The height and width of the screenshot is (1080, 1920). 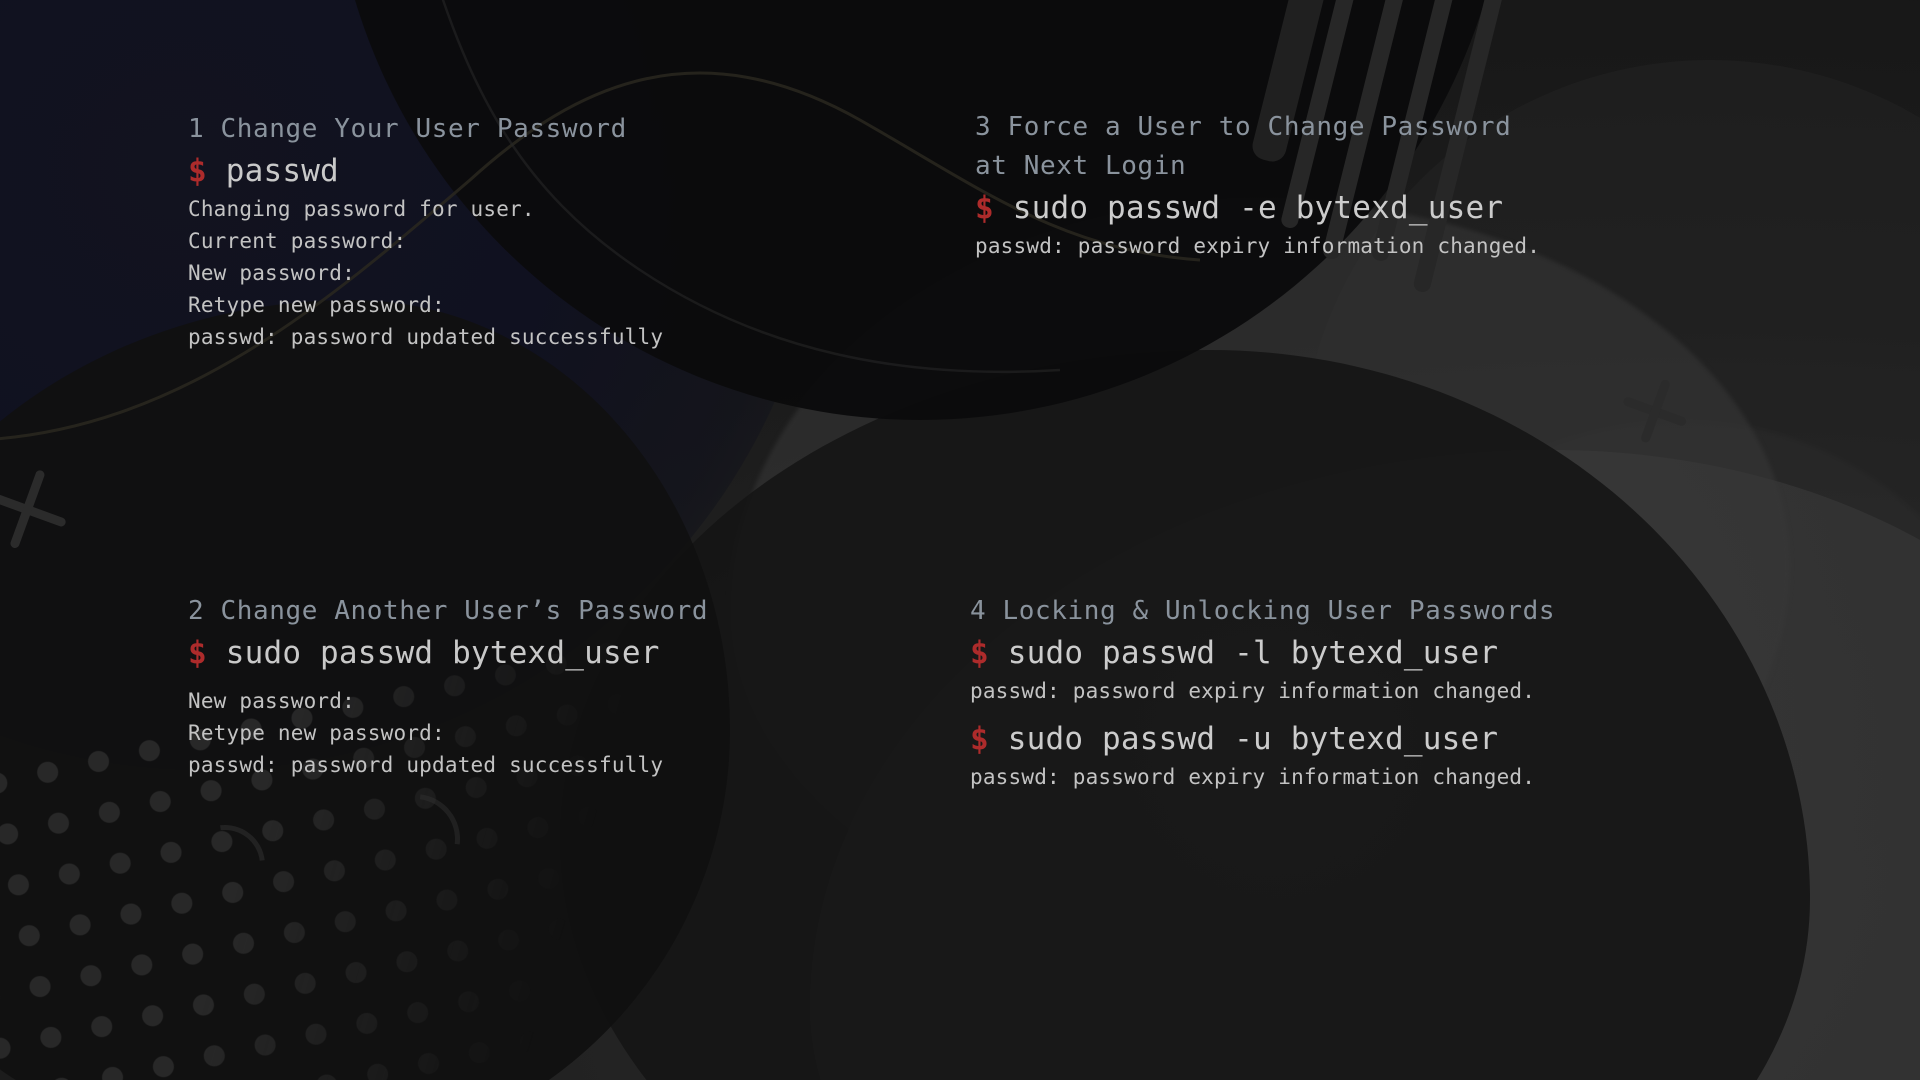 What do you see at coordinates (426, 765) in the screenshot?
I see `section-2-output-line: passwd: password updated successfully` at bounding box center [426, 765].